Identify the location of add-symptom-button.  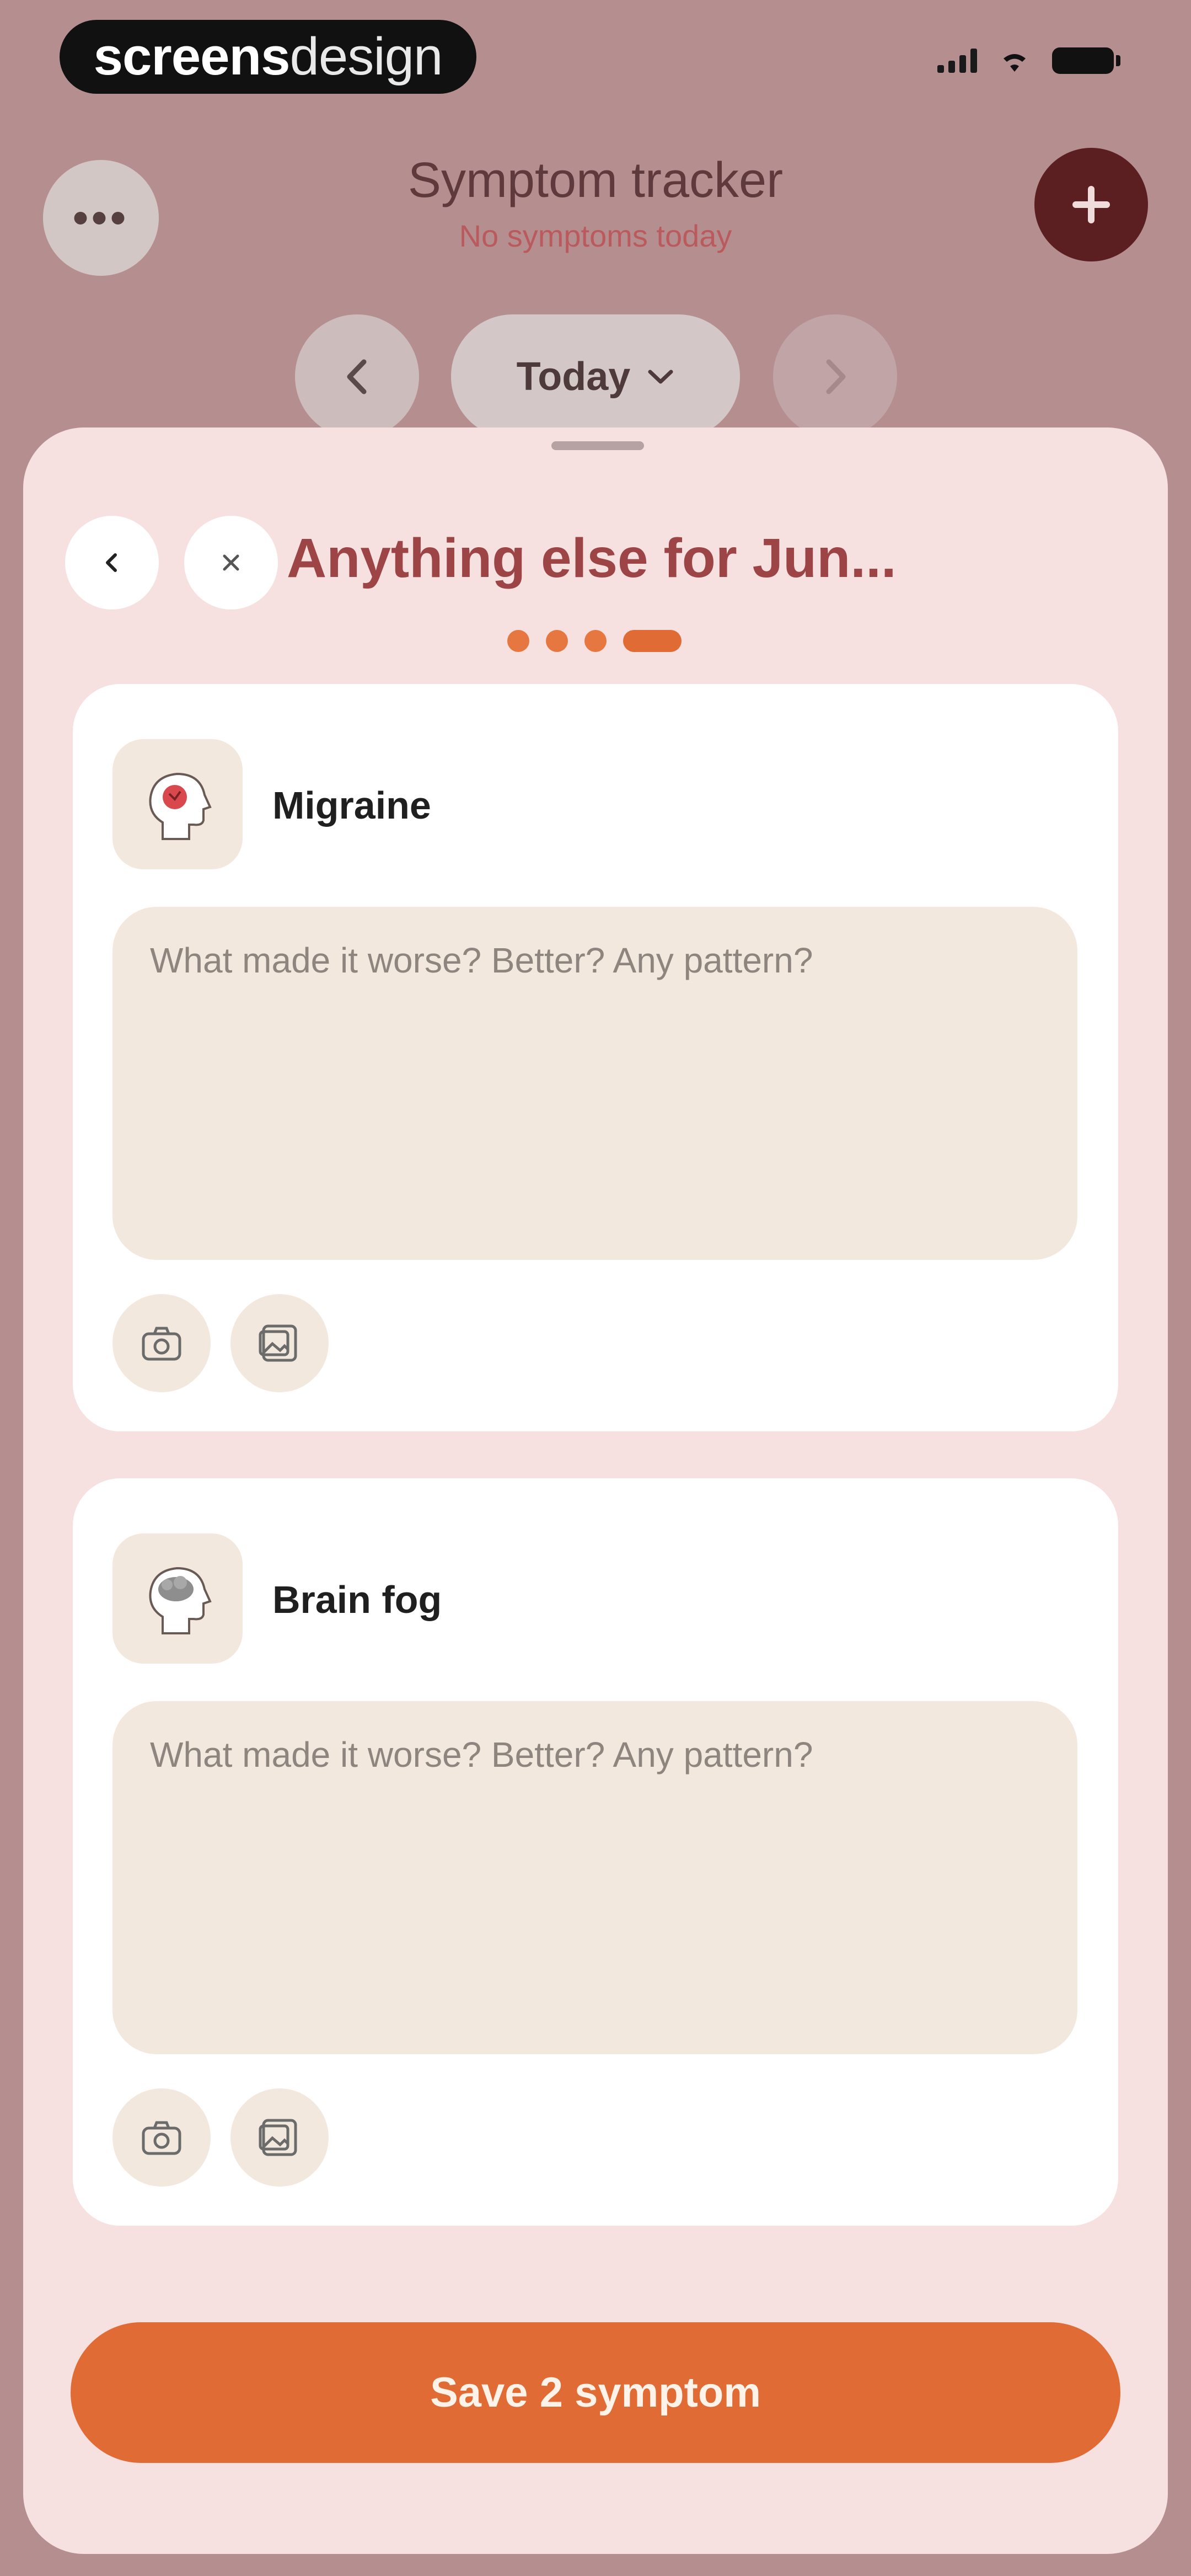
(1091, 204).